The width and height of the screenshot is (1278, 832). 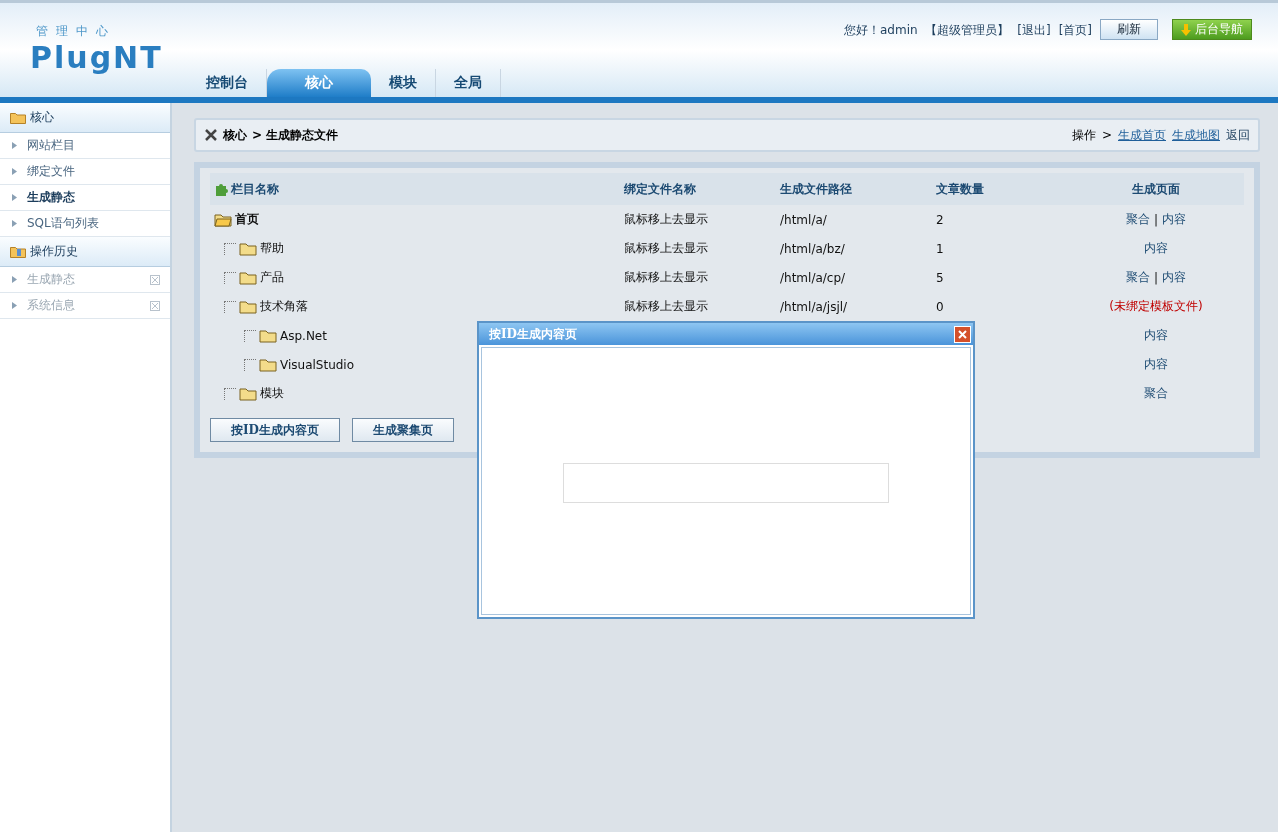 What do you see at coordinates (76, 31) in the screenshot?
I see `logo-subtitle: 管理中心` at bounding box center [76, 31].